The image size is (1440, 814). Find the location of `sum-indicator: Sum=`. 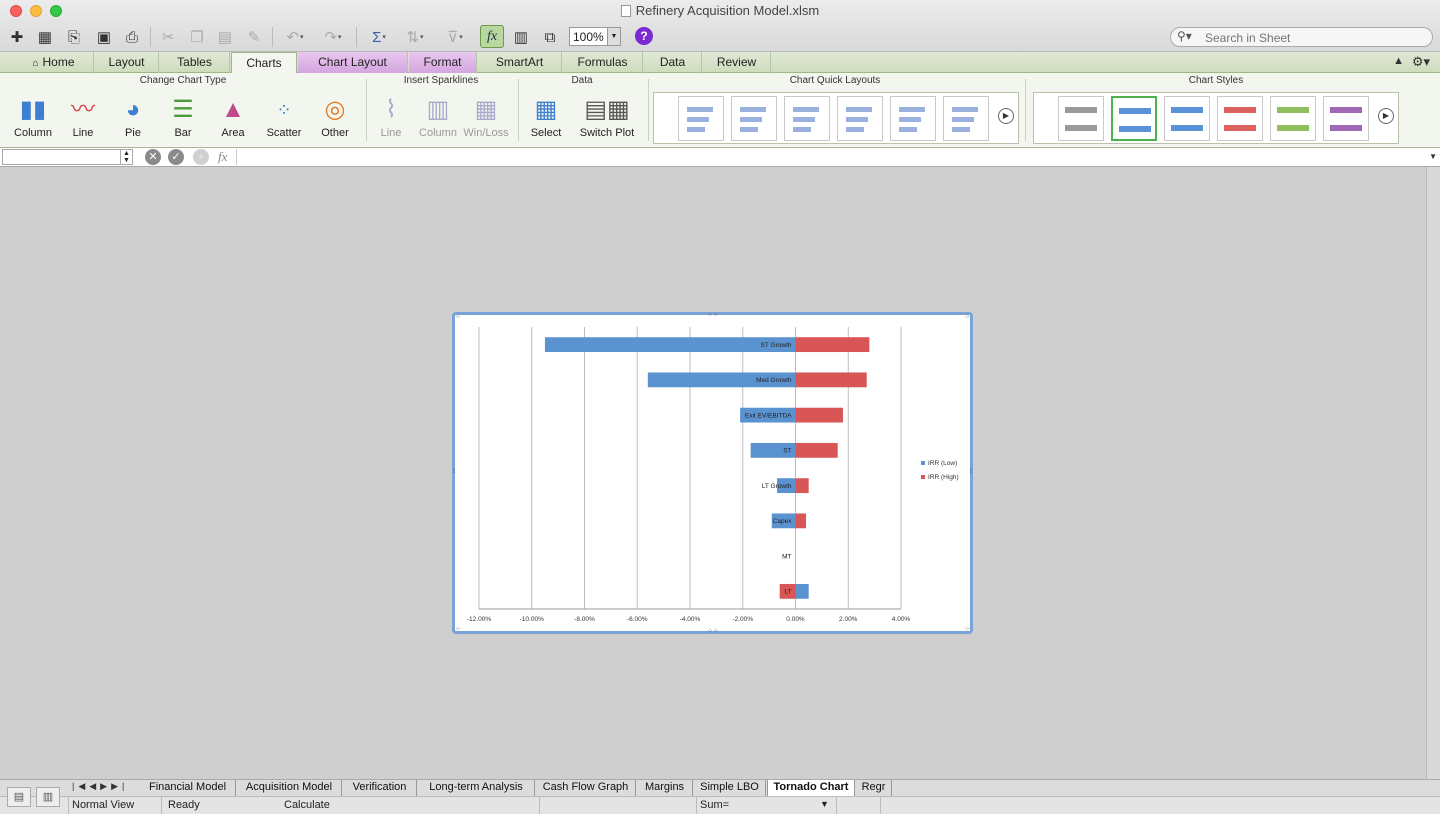

sum-indicator: Sum= is located at coordinates (714, 805).